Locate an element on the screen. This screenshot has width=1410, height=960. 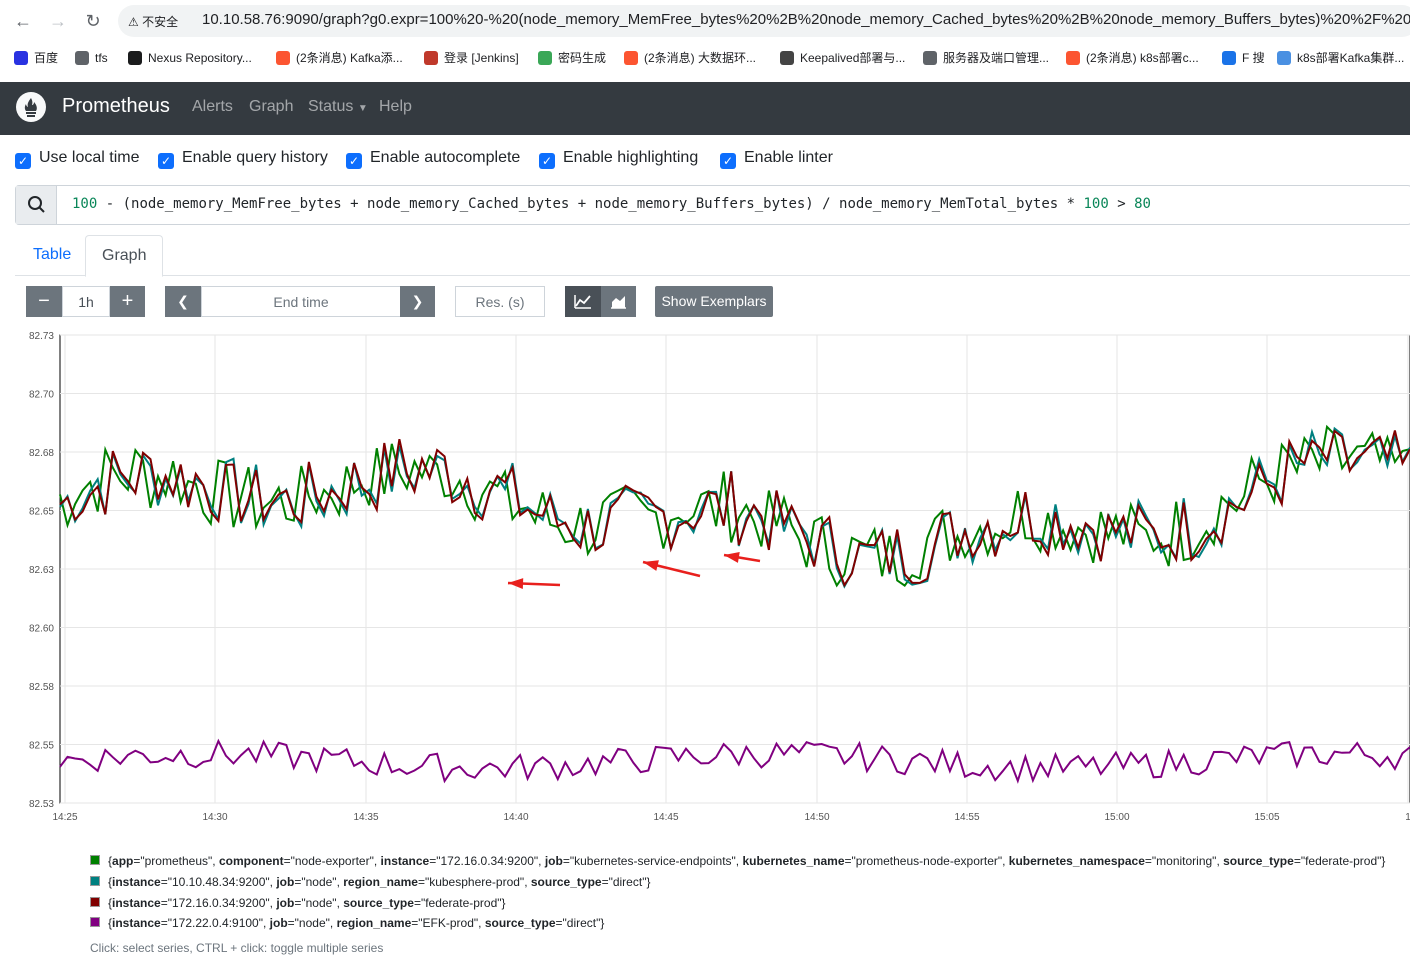
option-label: Enable highlighting is located at coordinates (631, 157).